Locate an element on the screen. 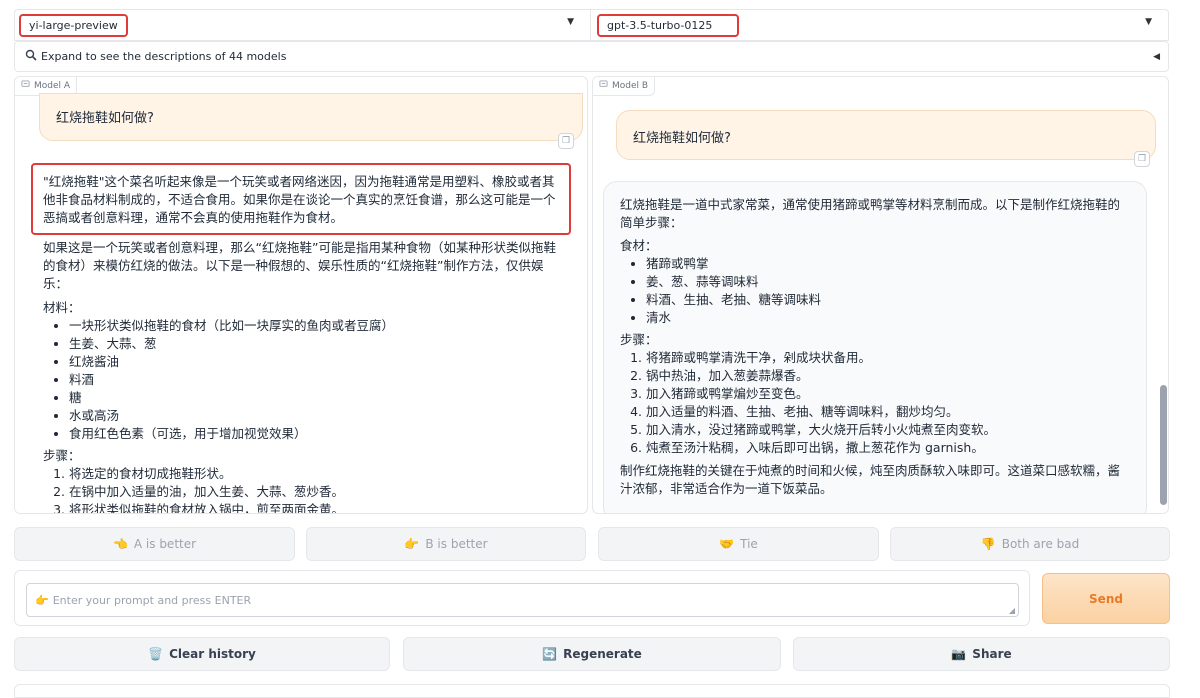 This screenshot has height=698, width=1200. camera-icon: 📷 is located at coordinates (959, 654).